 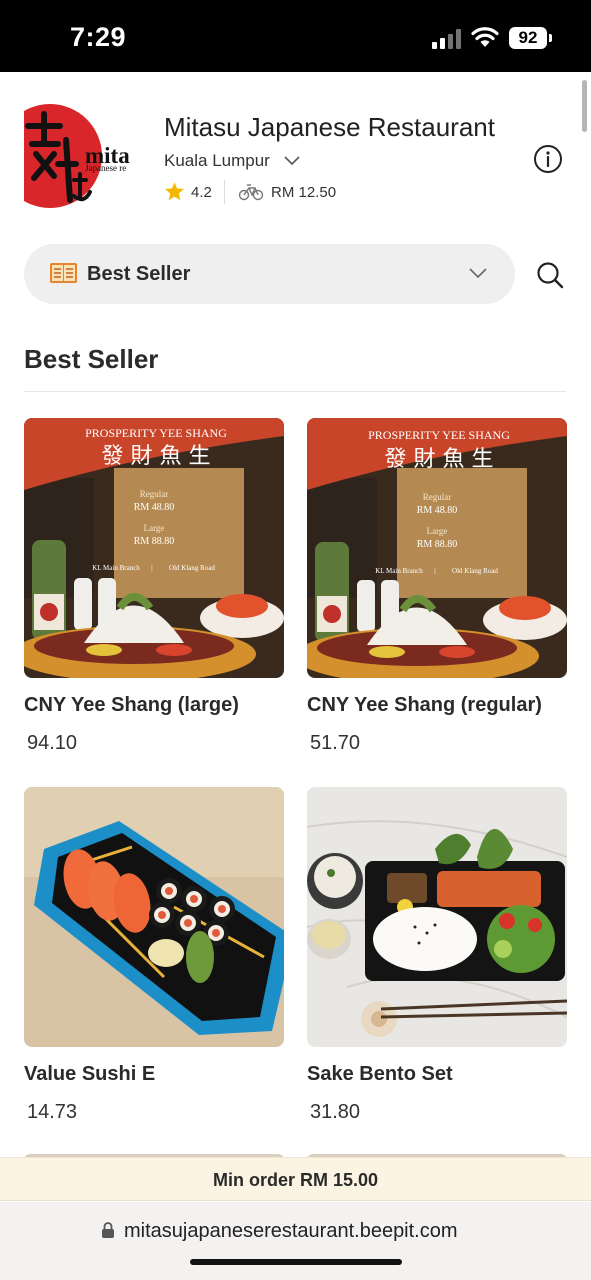 I want to click on min-order-text: Min order RM 15.00, so click(x=295, y=1180).